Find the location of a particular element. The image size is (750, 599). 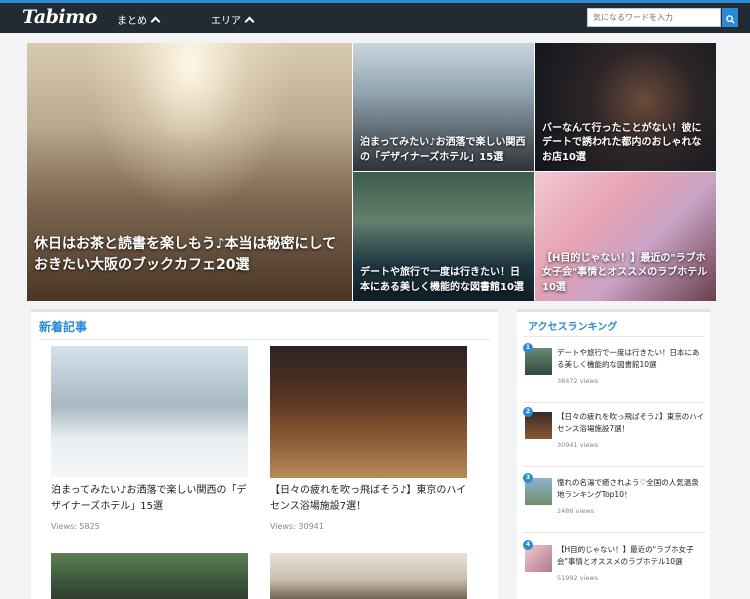

article-title: 泊まってみたい♪お洒落で楽しい関西の「デザイナーズホテル」15選 is located at coordinates (149, 498).